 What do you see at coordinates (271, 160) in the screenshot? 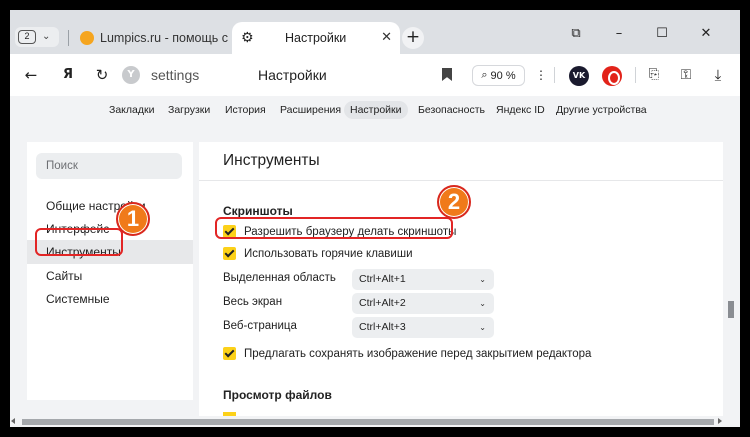
I see `page-title: Инструменты` at bounding box center [271, 160].